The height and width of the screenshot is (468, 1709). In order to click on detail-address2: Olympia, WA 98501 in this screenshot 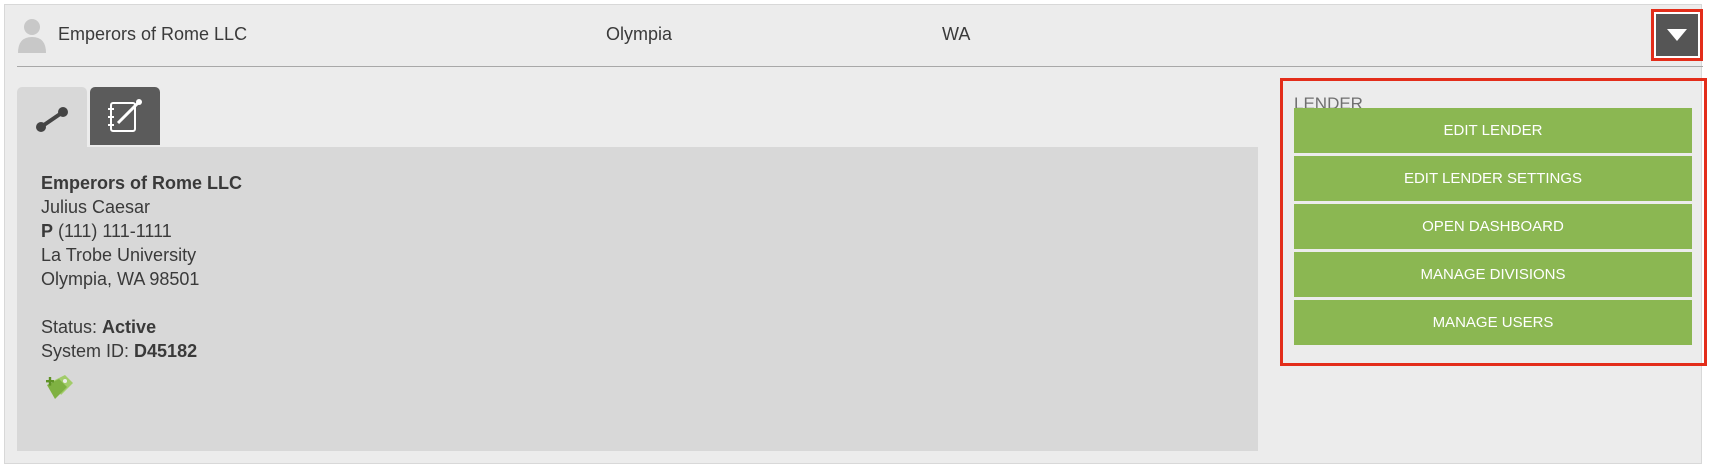, I will do `click(120, 279)`.